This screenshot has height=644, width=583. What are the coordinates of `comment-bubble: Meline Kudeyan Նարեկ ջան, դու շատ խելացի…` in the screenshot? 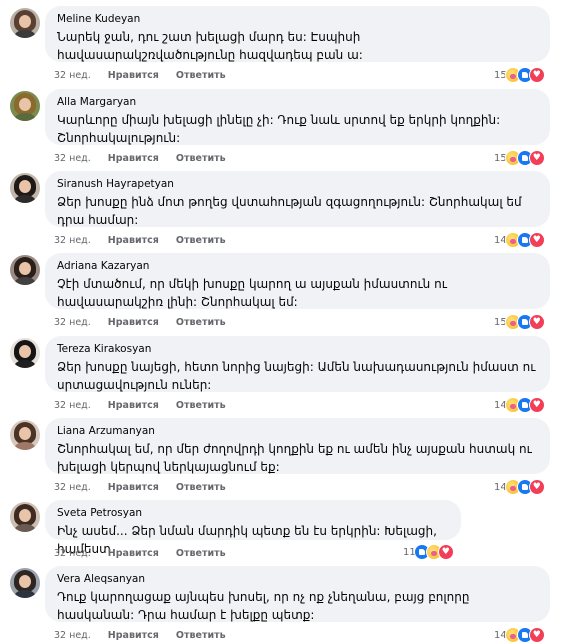 It's located at (297, 34).